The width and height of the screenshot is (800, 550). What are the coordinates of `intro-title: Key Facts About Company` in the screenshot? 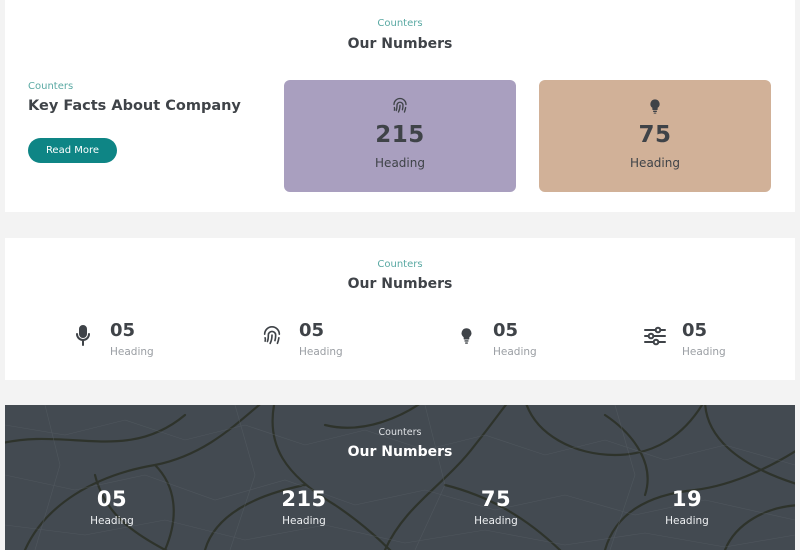 It's located at (134, 106).